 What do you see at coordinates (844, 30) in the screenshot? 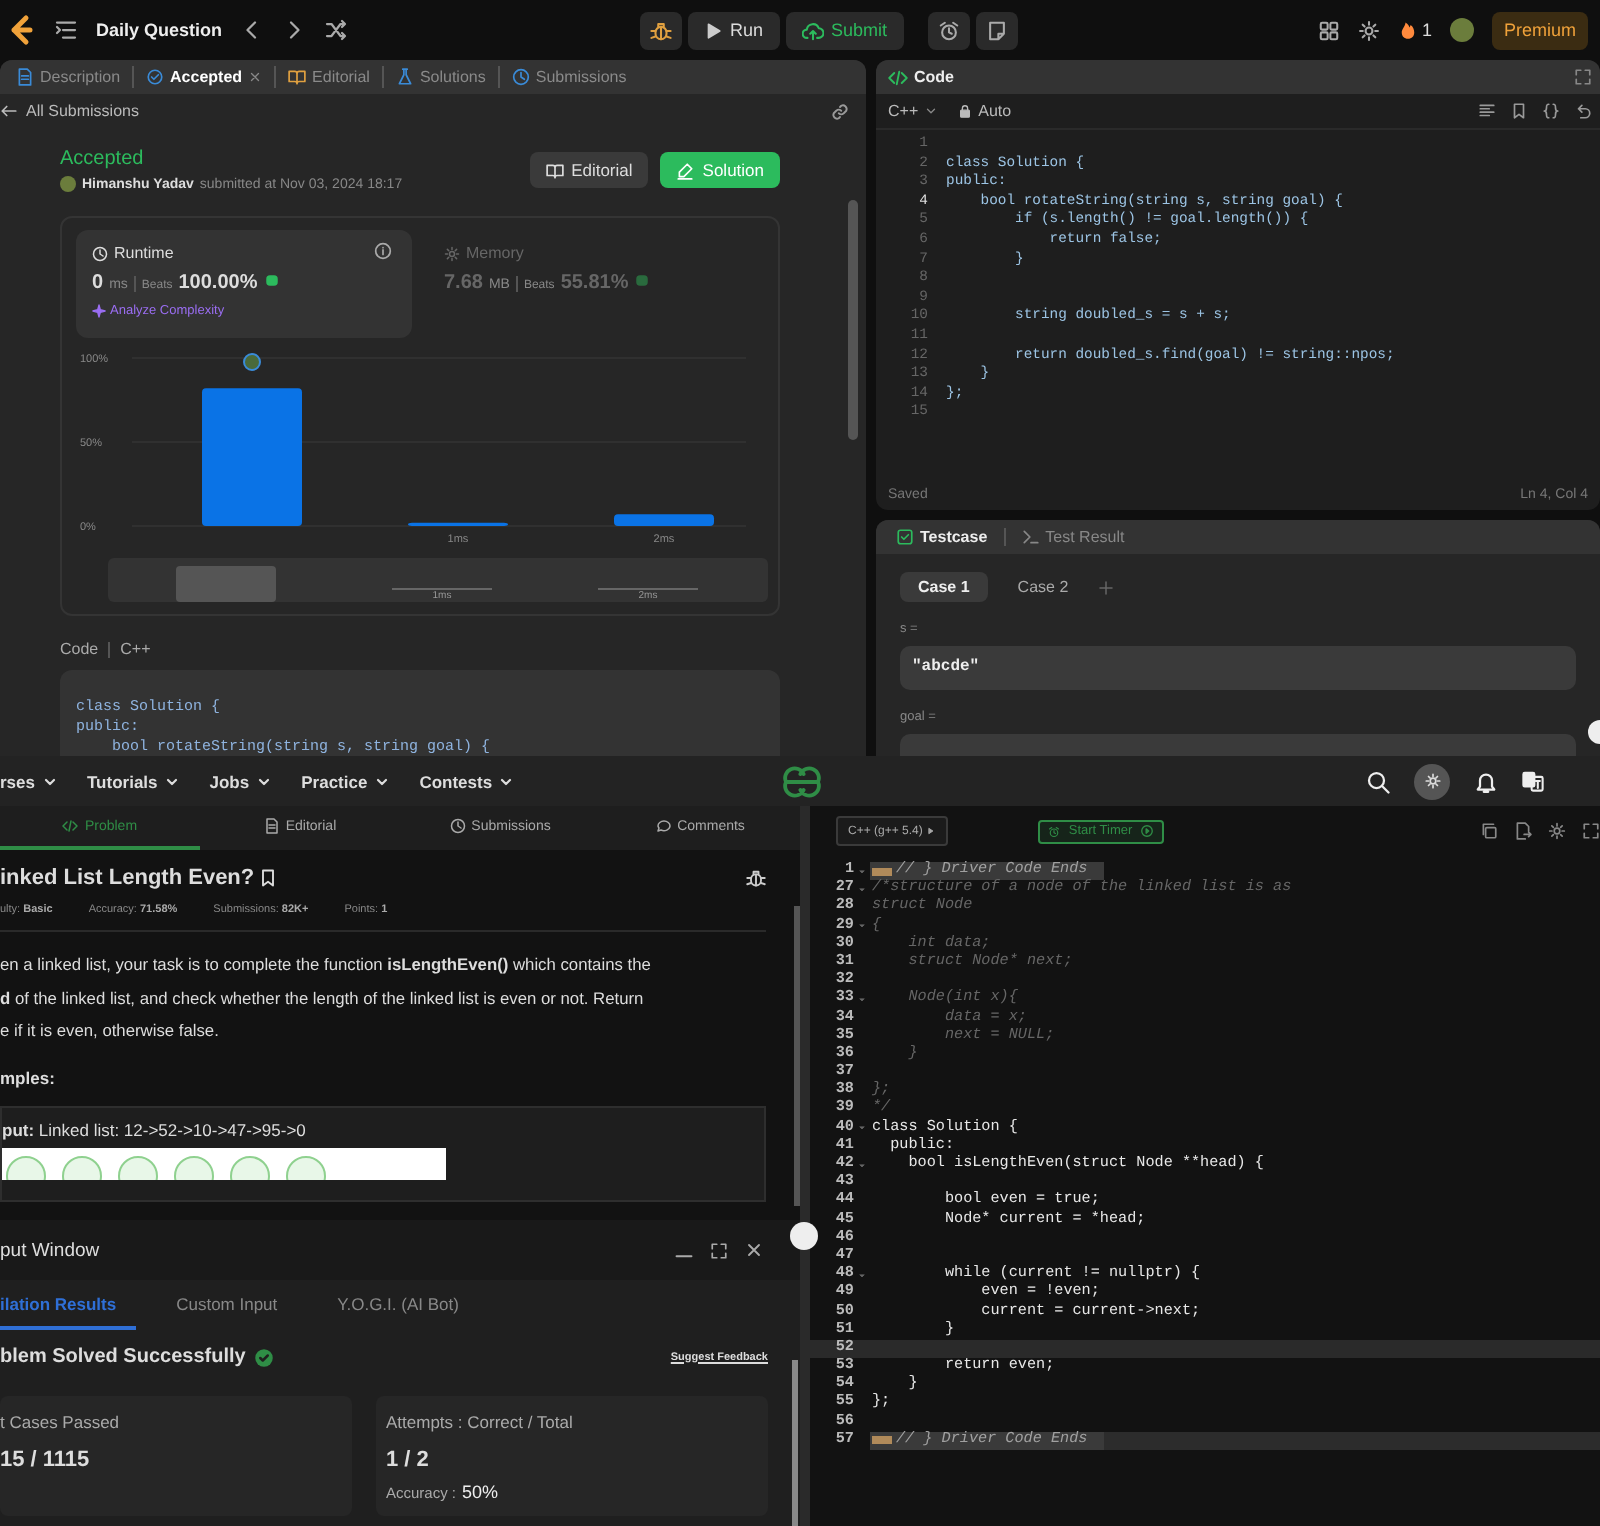
I see `submit-button: Submit` at bounding box center [844, 30].